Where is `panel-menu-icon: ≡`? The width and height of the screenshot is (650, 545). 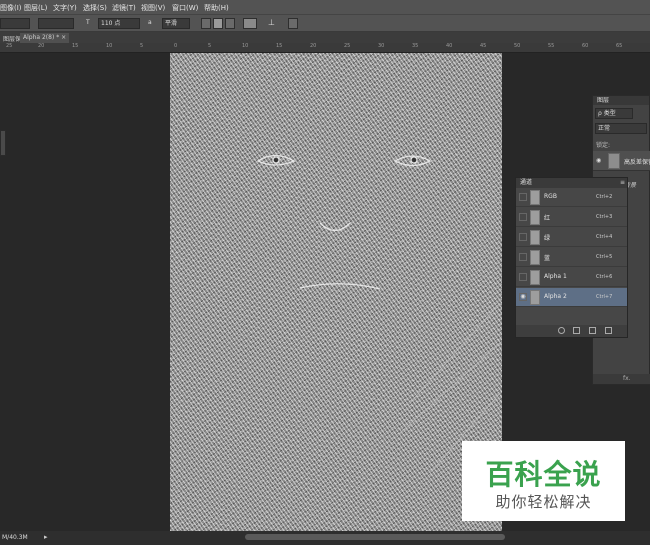 panel-menu-icon: ≡ is located at coordinates (622, 182).